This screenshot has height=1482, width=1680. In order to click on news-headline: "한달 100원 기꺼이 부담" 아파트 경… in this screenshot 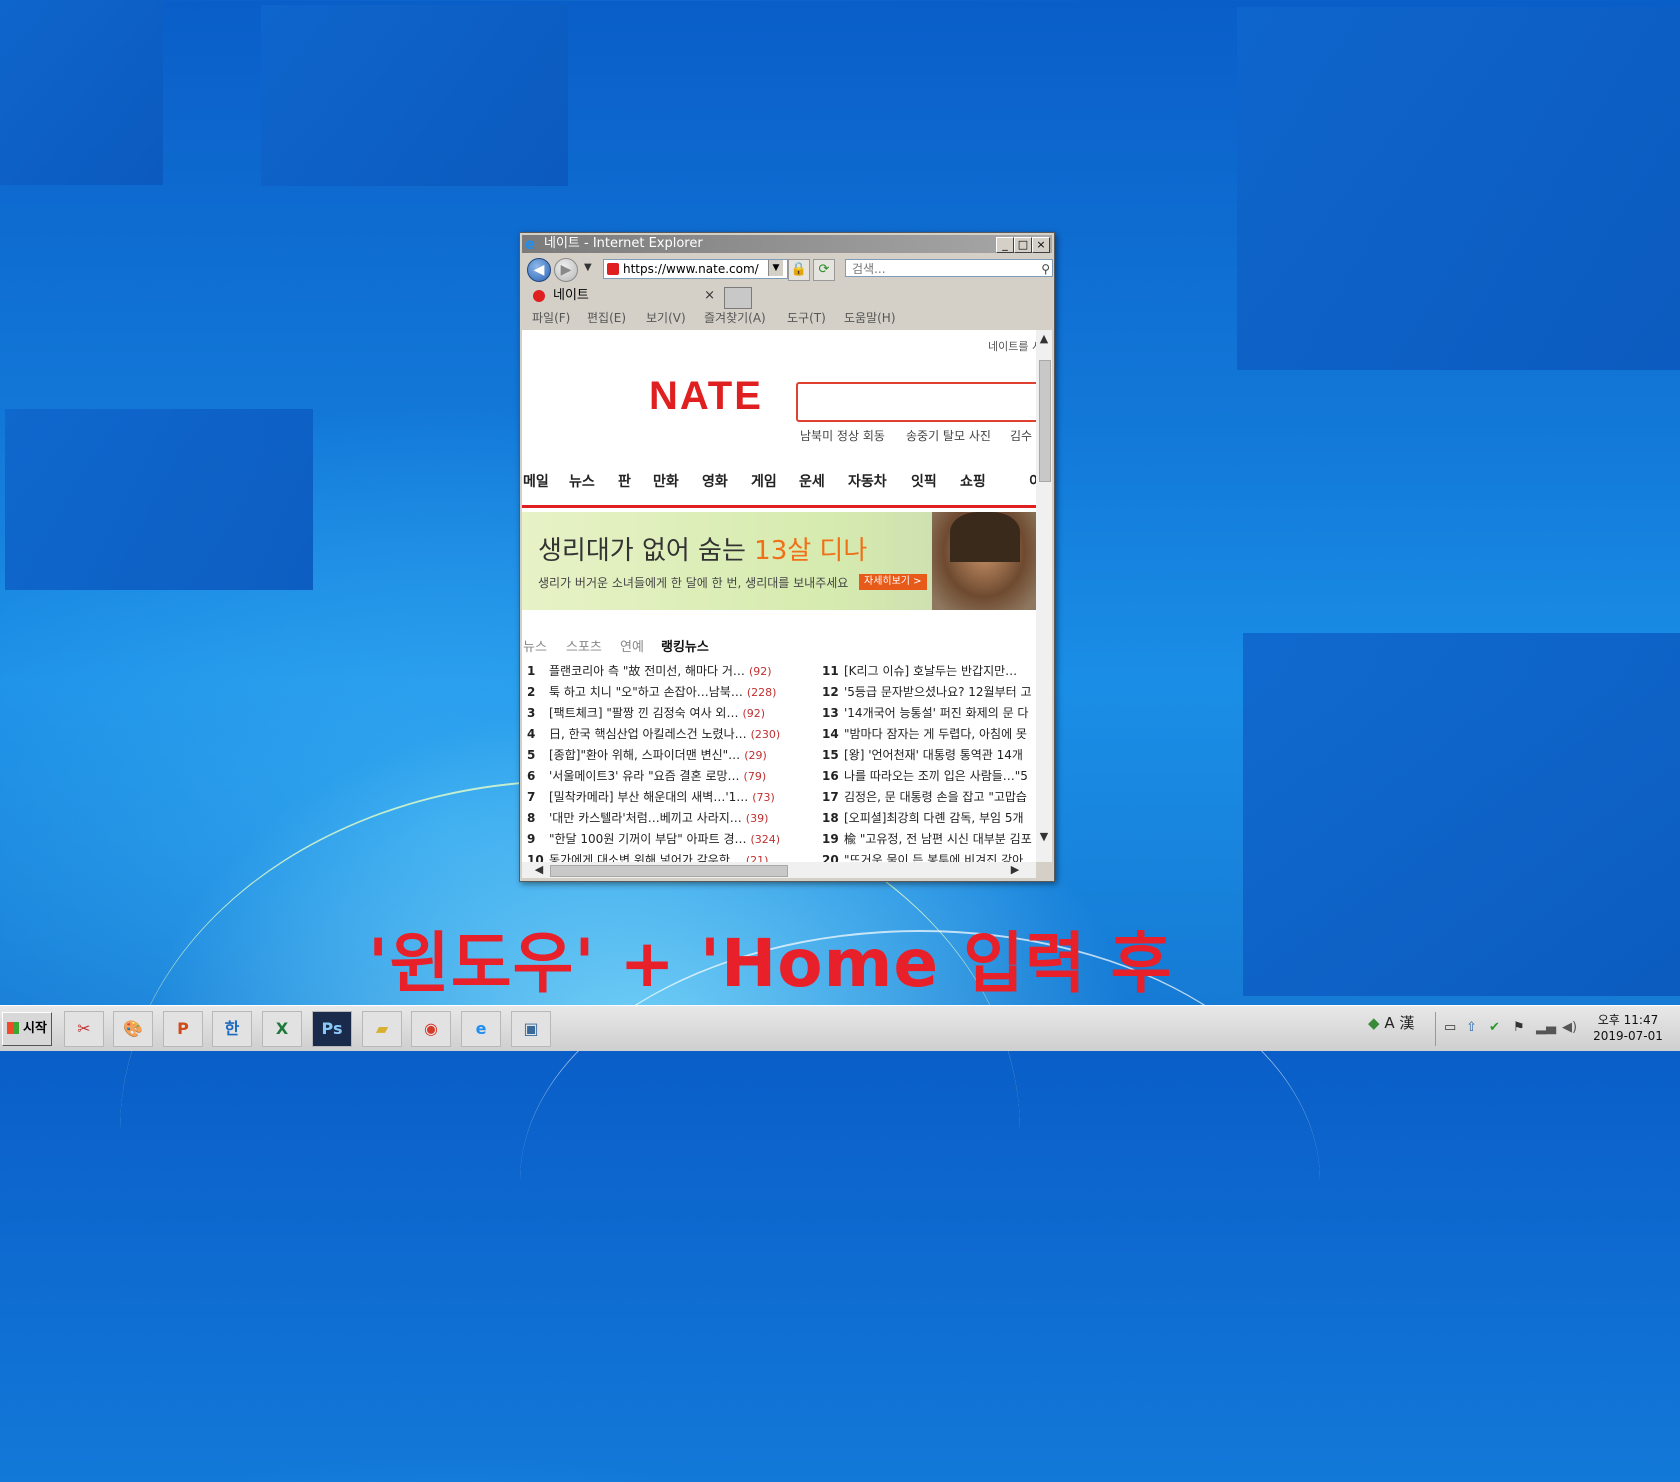, I will do `click(648, 839)`.